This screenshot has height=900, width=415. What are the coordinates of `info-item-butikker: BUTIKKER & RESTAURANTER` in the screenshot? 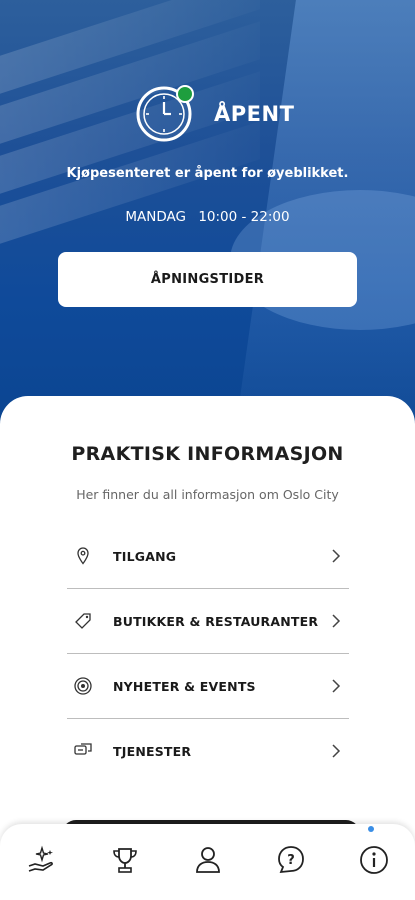 It's located at (208, 621).